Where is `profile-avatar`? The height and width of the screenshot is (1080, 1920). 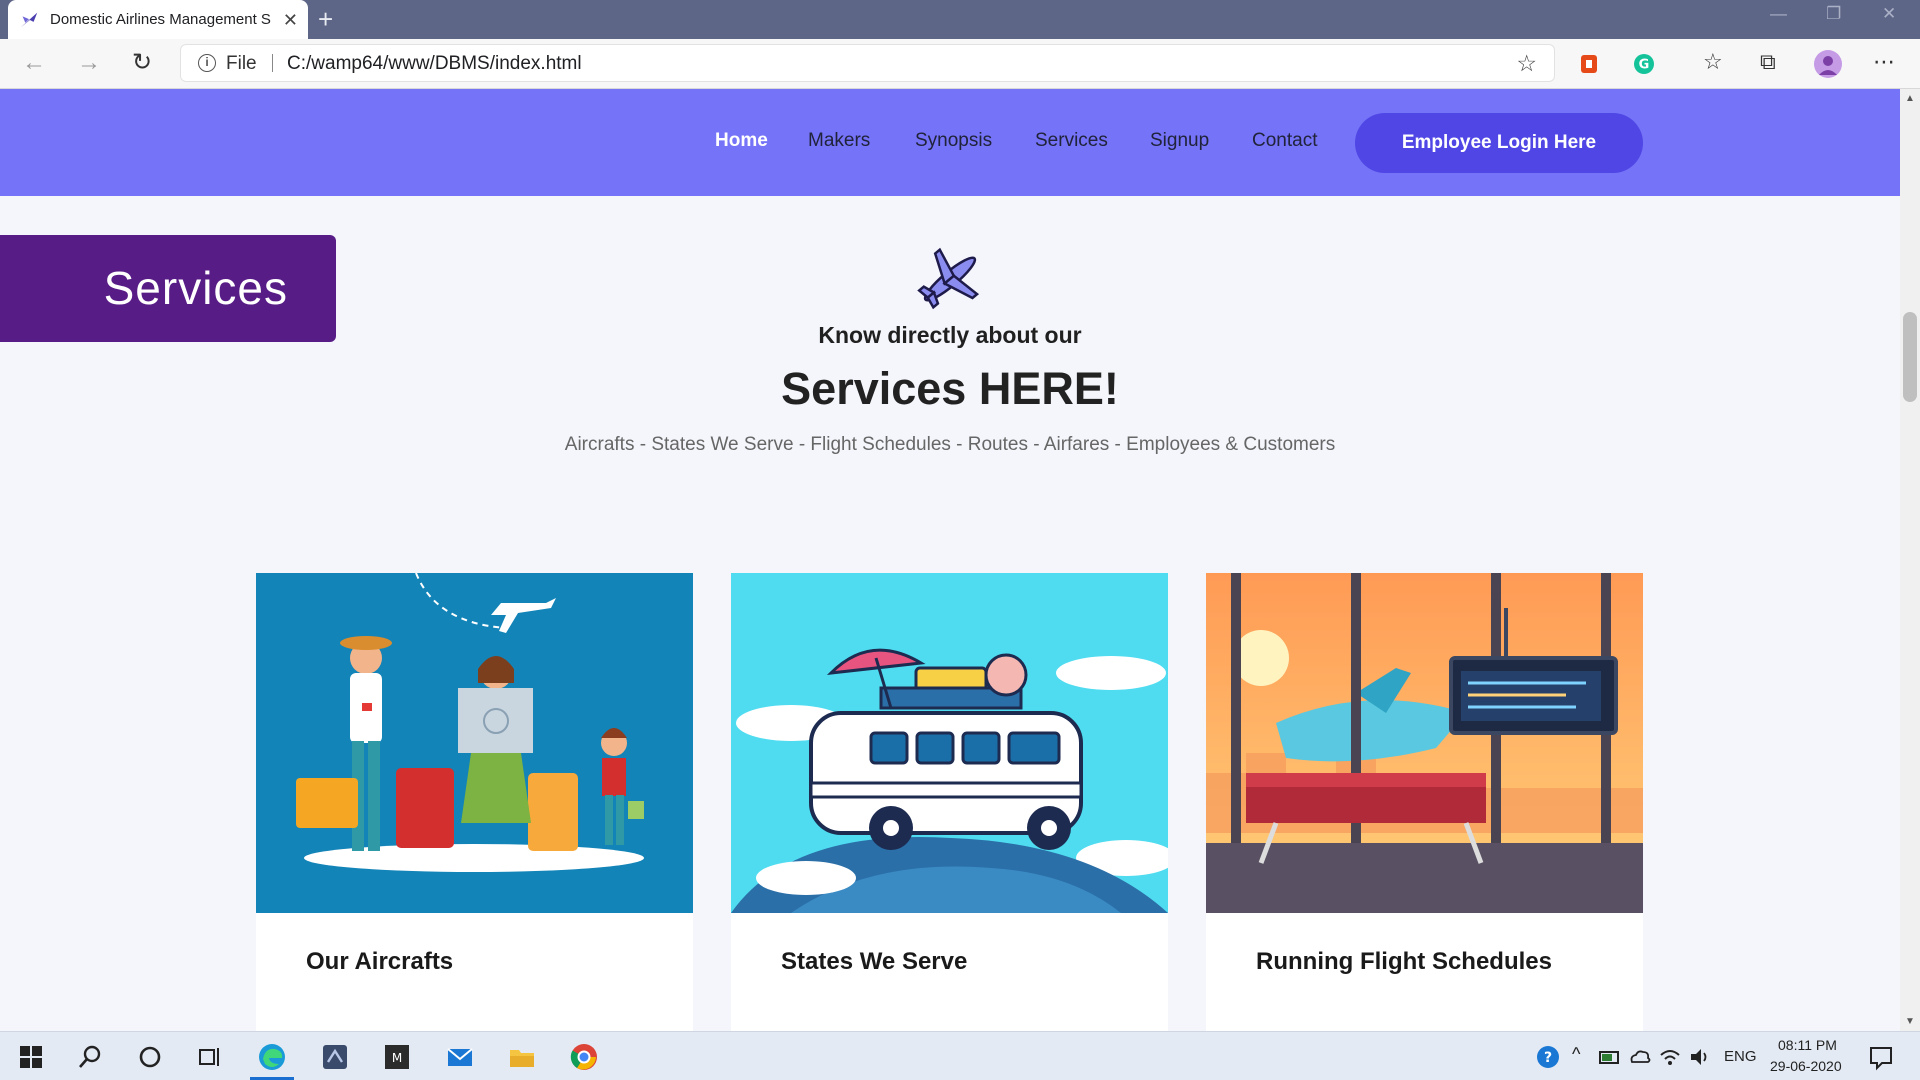
profile-avatar is located at coordinates (1828, 64).